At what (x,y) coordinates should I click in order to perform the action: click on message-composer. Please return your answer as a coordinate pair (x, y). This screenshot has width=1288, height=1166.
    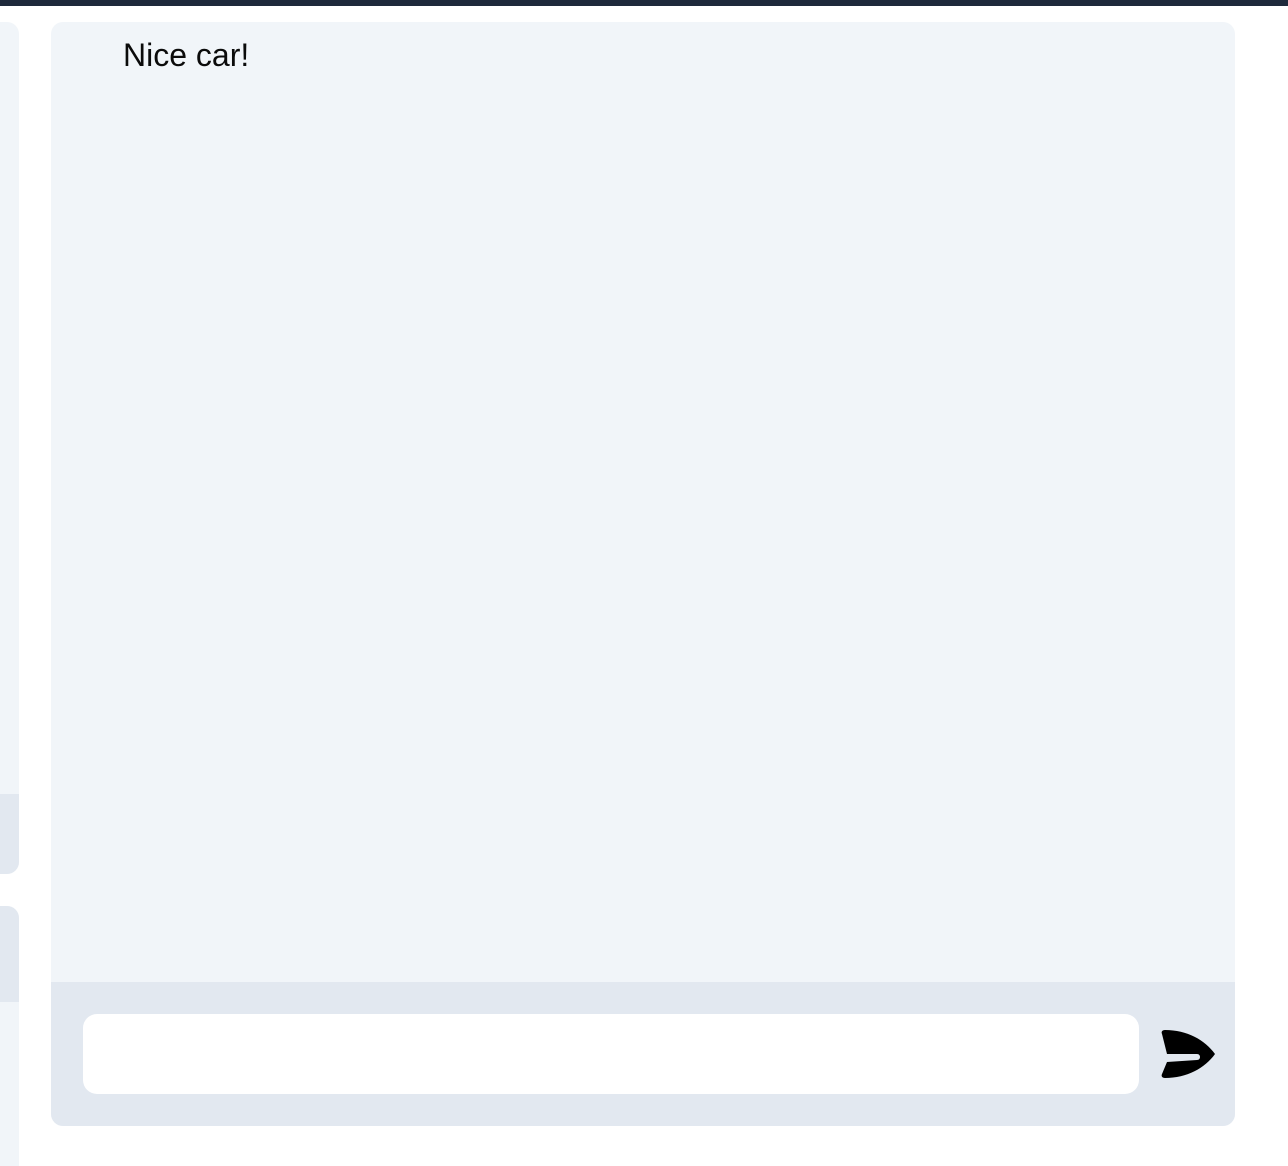
    Looking at the image, I should click on (643, 1054).